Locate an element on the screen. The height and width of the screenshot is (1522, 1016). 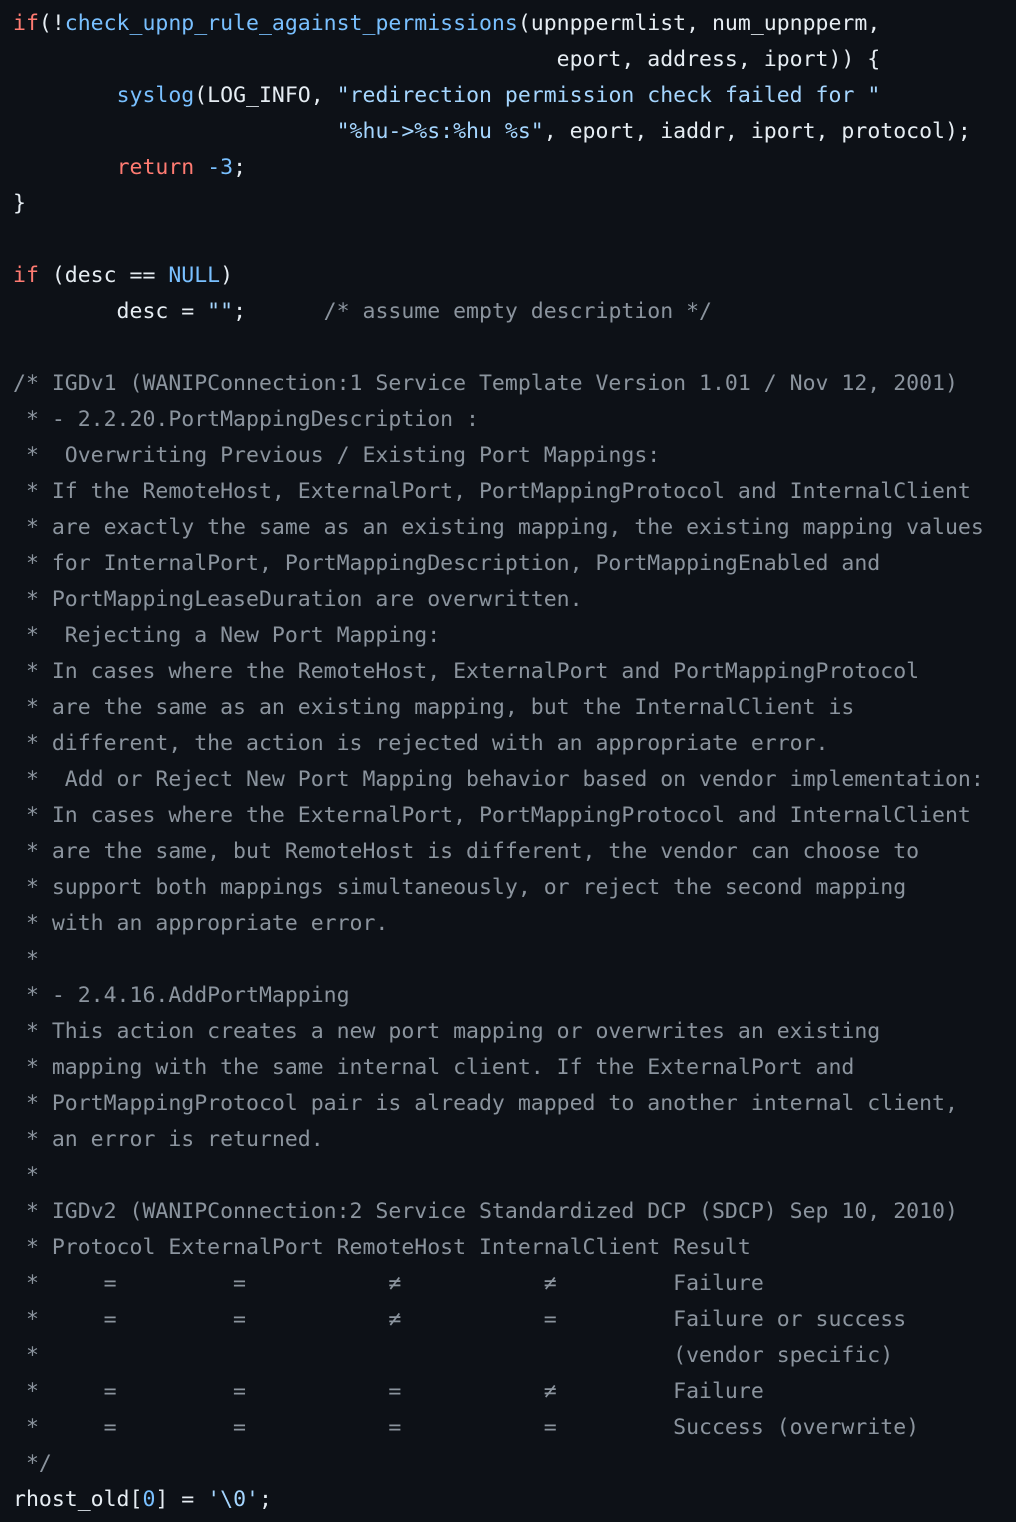
code-token: NULL is located at coordinates (194, 275).